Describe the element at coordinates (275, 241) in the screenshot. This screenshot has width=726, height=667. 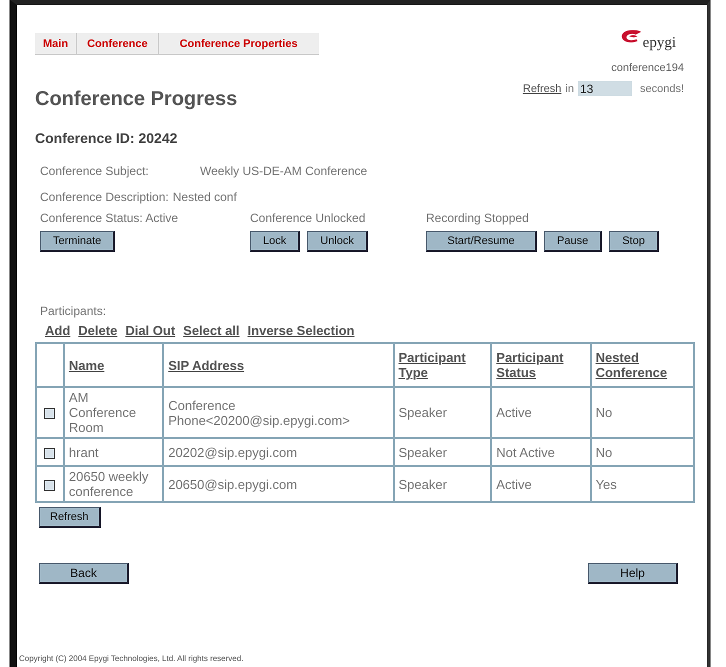
I see `action-button: Lock` at that location.